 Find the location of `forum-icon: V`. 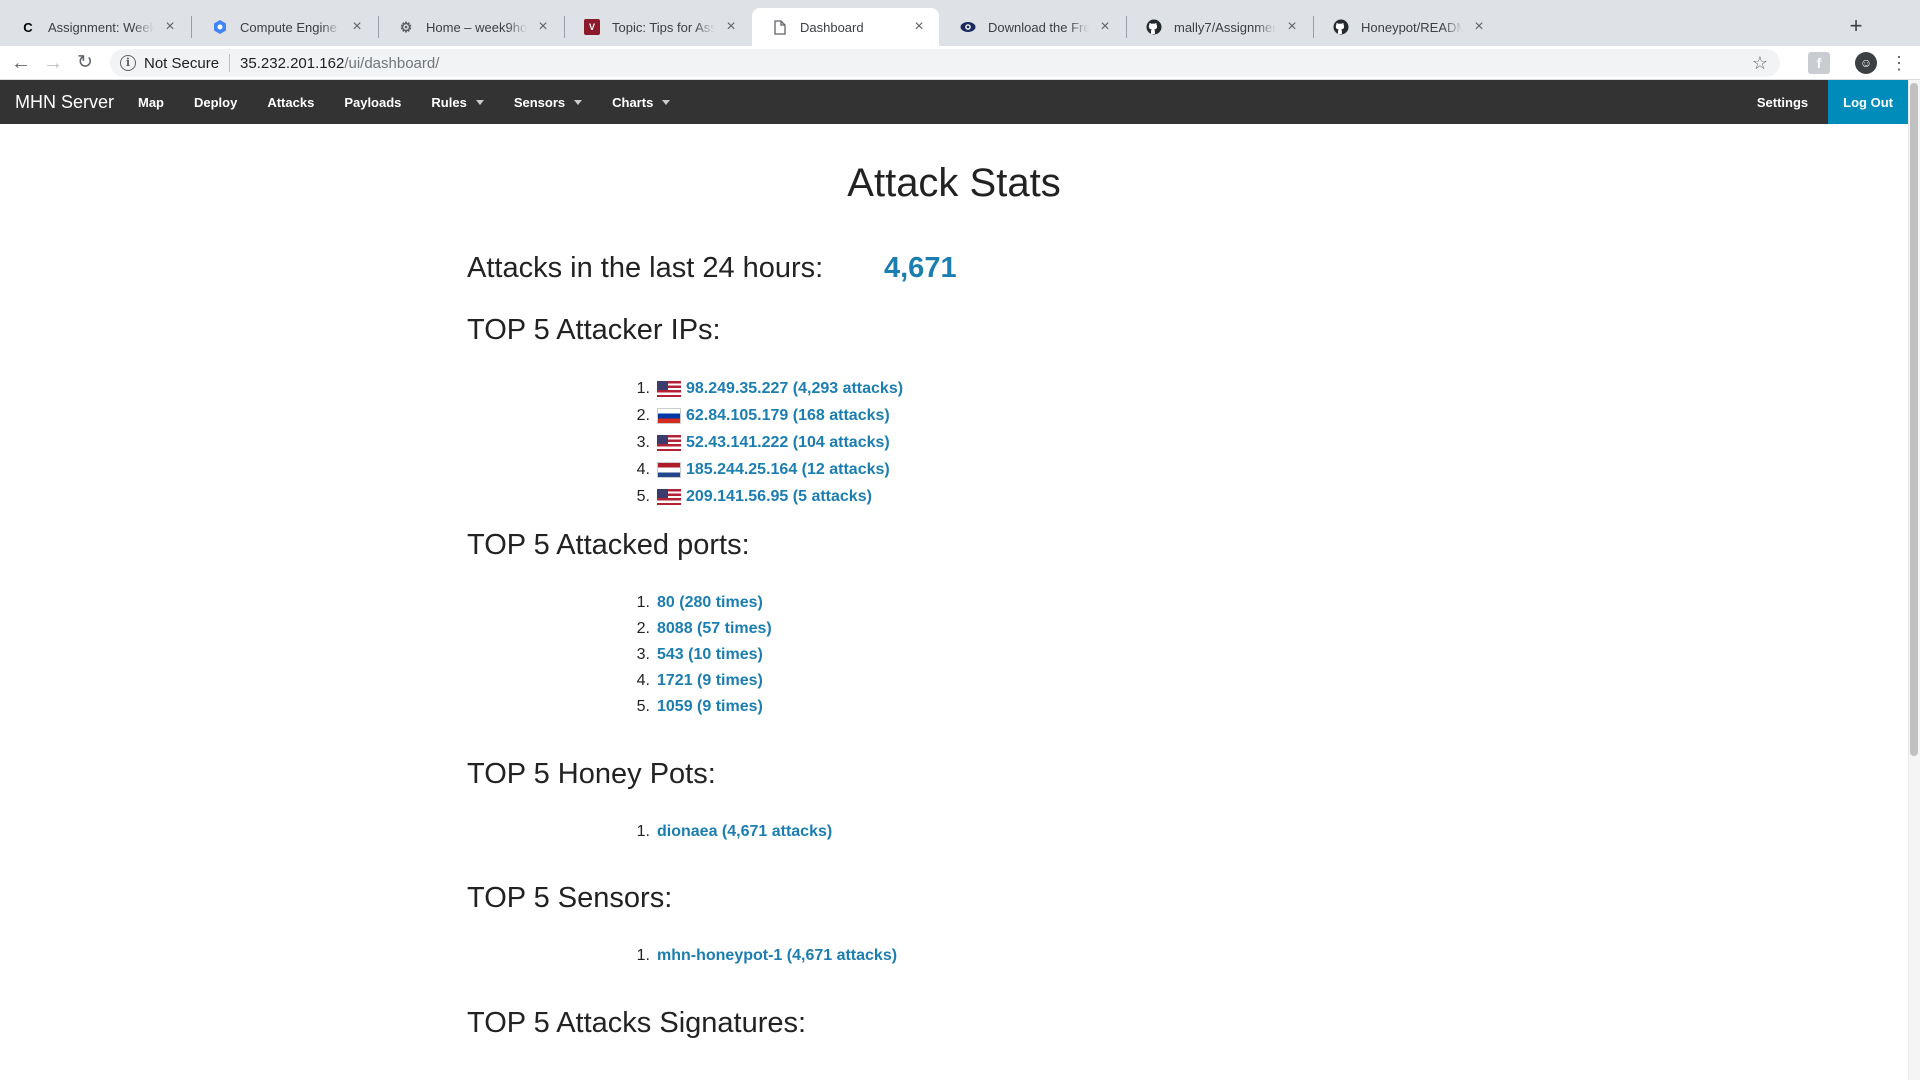

forum-icon: V is located at coordinates (592, 27).